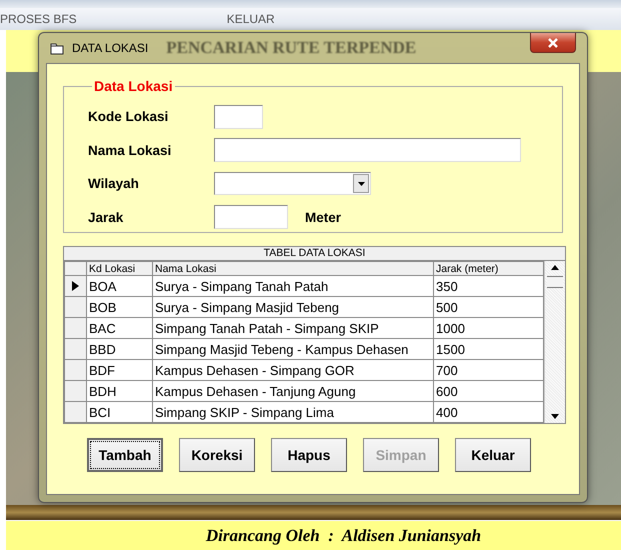 This screenshot has height=550, width=621. I want to click on table-cell: Kampus Dehasen - Tanjung Agung, so click(293, 391).